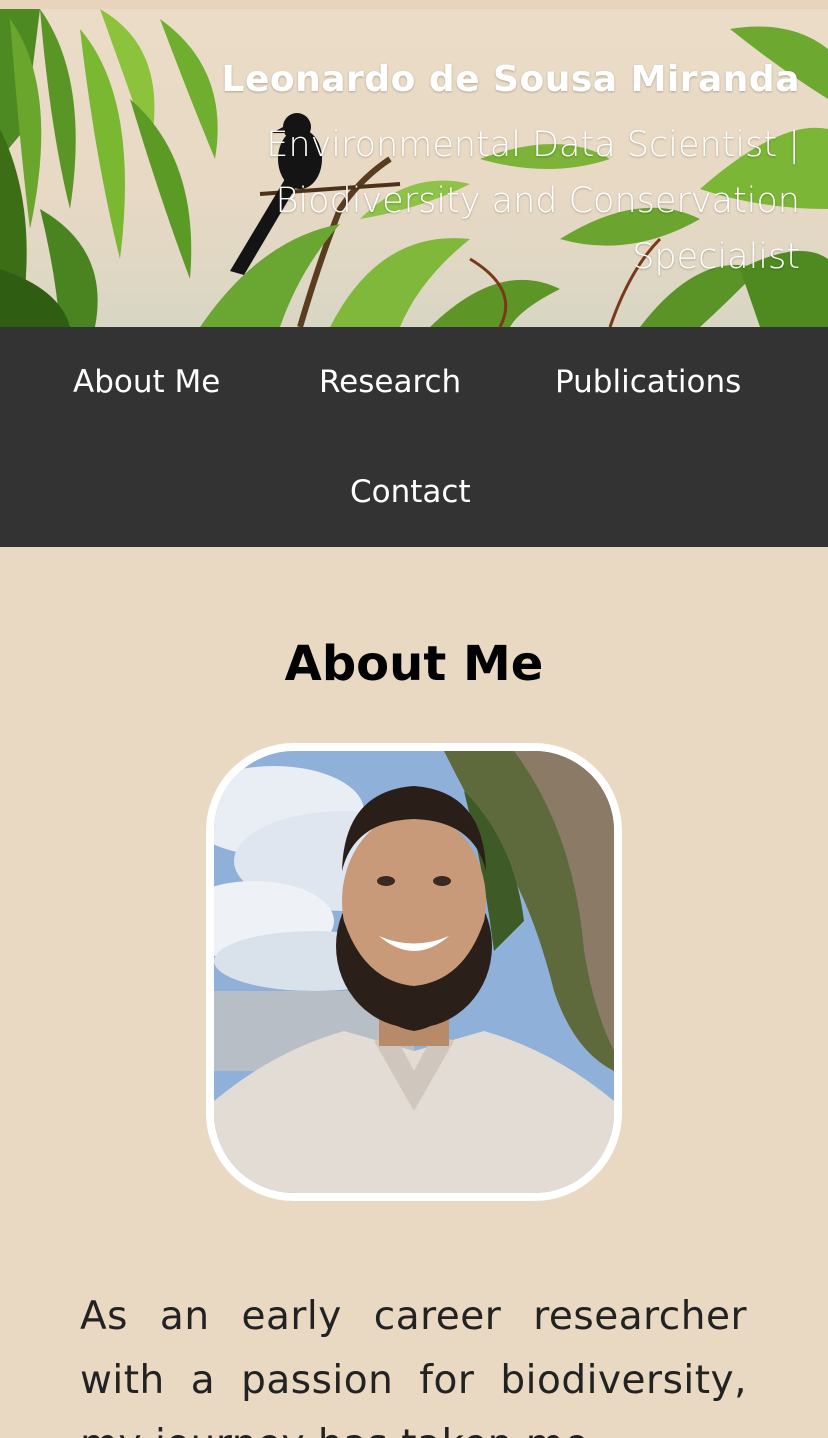 The width and height of the screenshot is (828, 1438). What do you see at coordinates (414, 664) in the screenshot?
I see `about-section-title: About Me` at bounding box center [414, 664].